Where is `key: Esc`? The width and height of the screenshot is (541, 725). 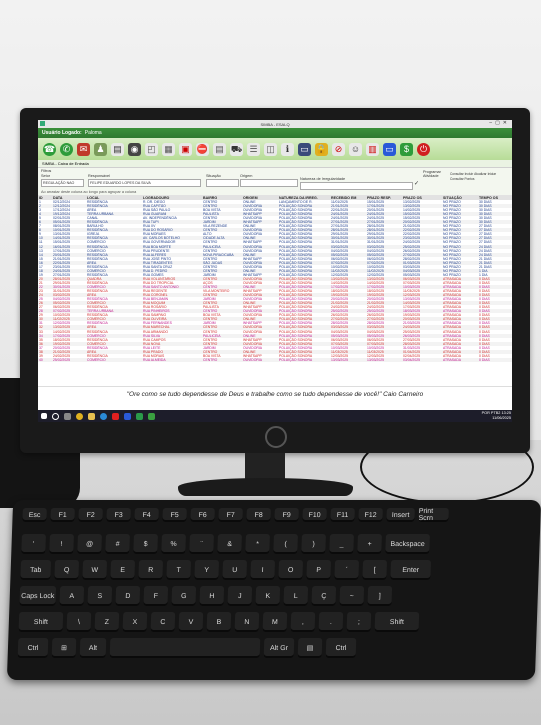 key: Esc is located at coordinates (34, 515).